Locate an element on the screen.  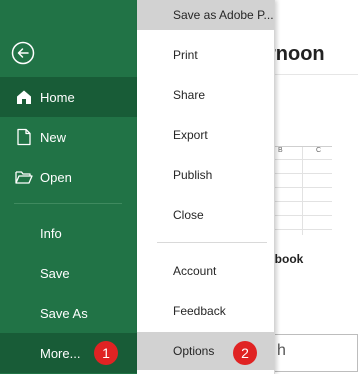
sidebar-item-info: Info is located at coordinates (68, 233).